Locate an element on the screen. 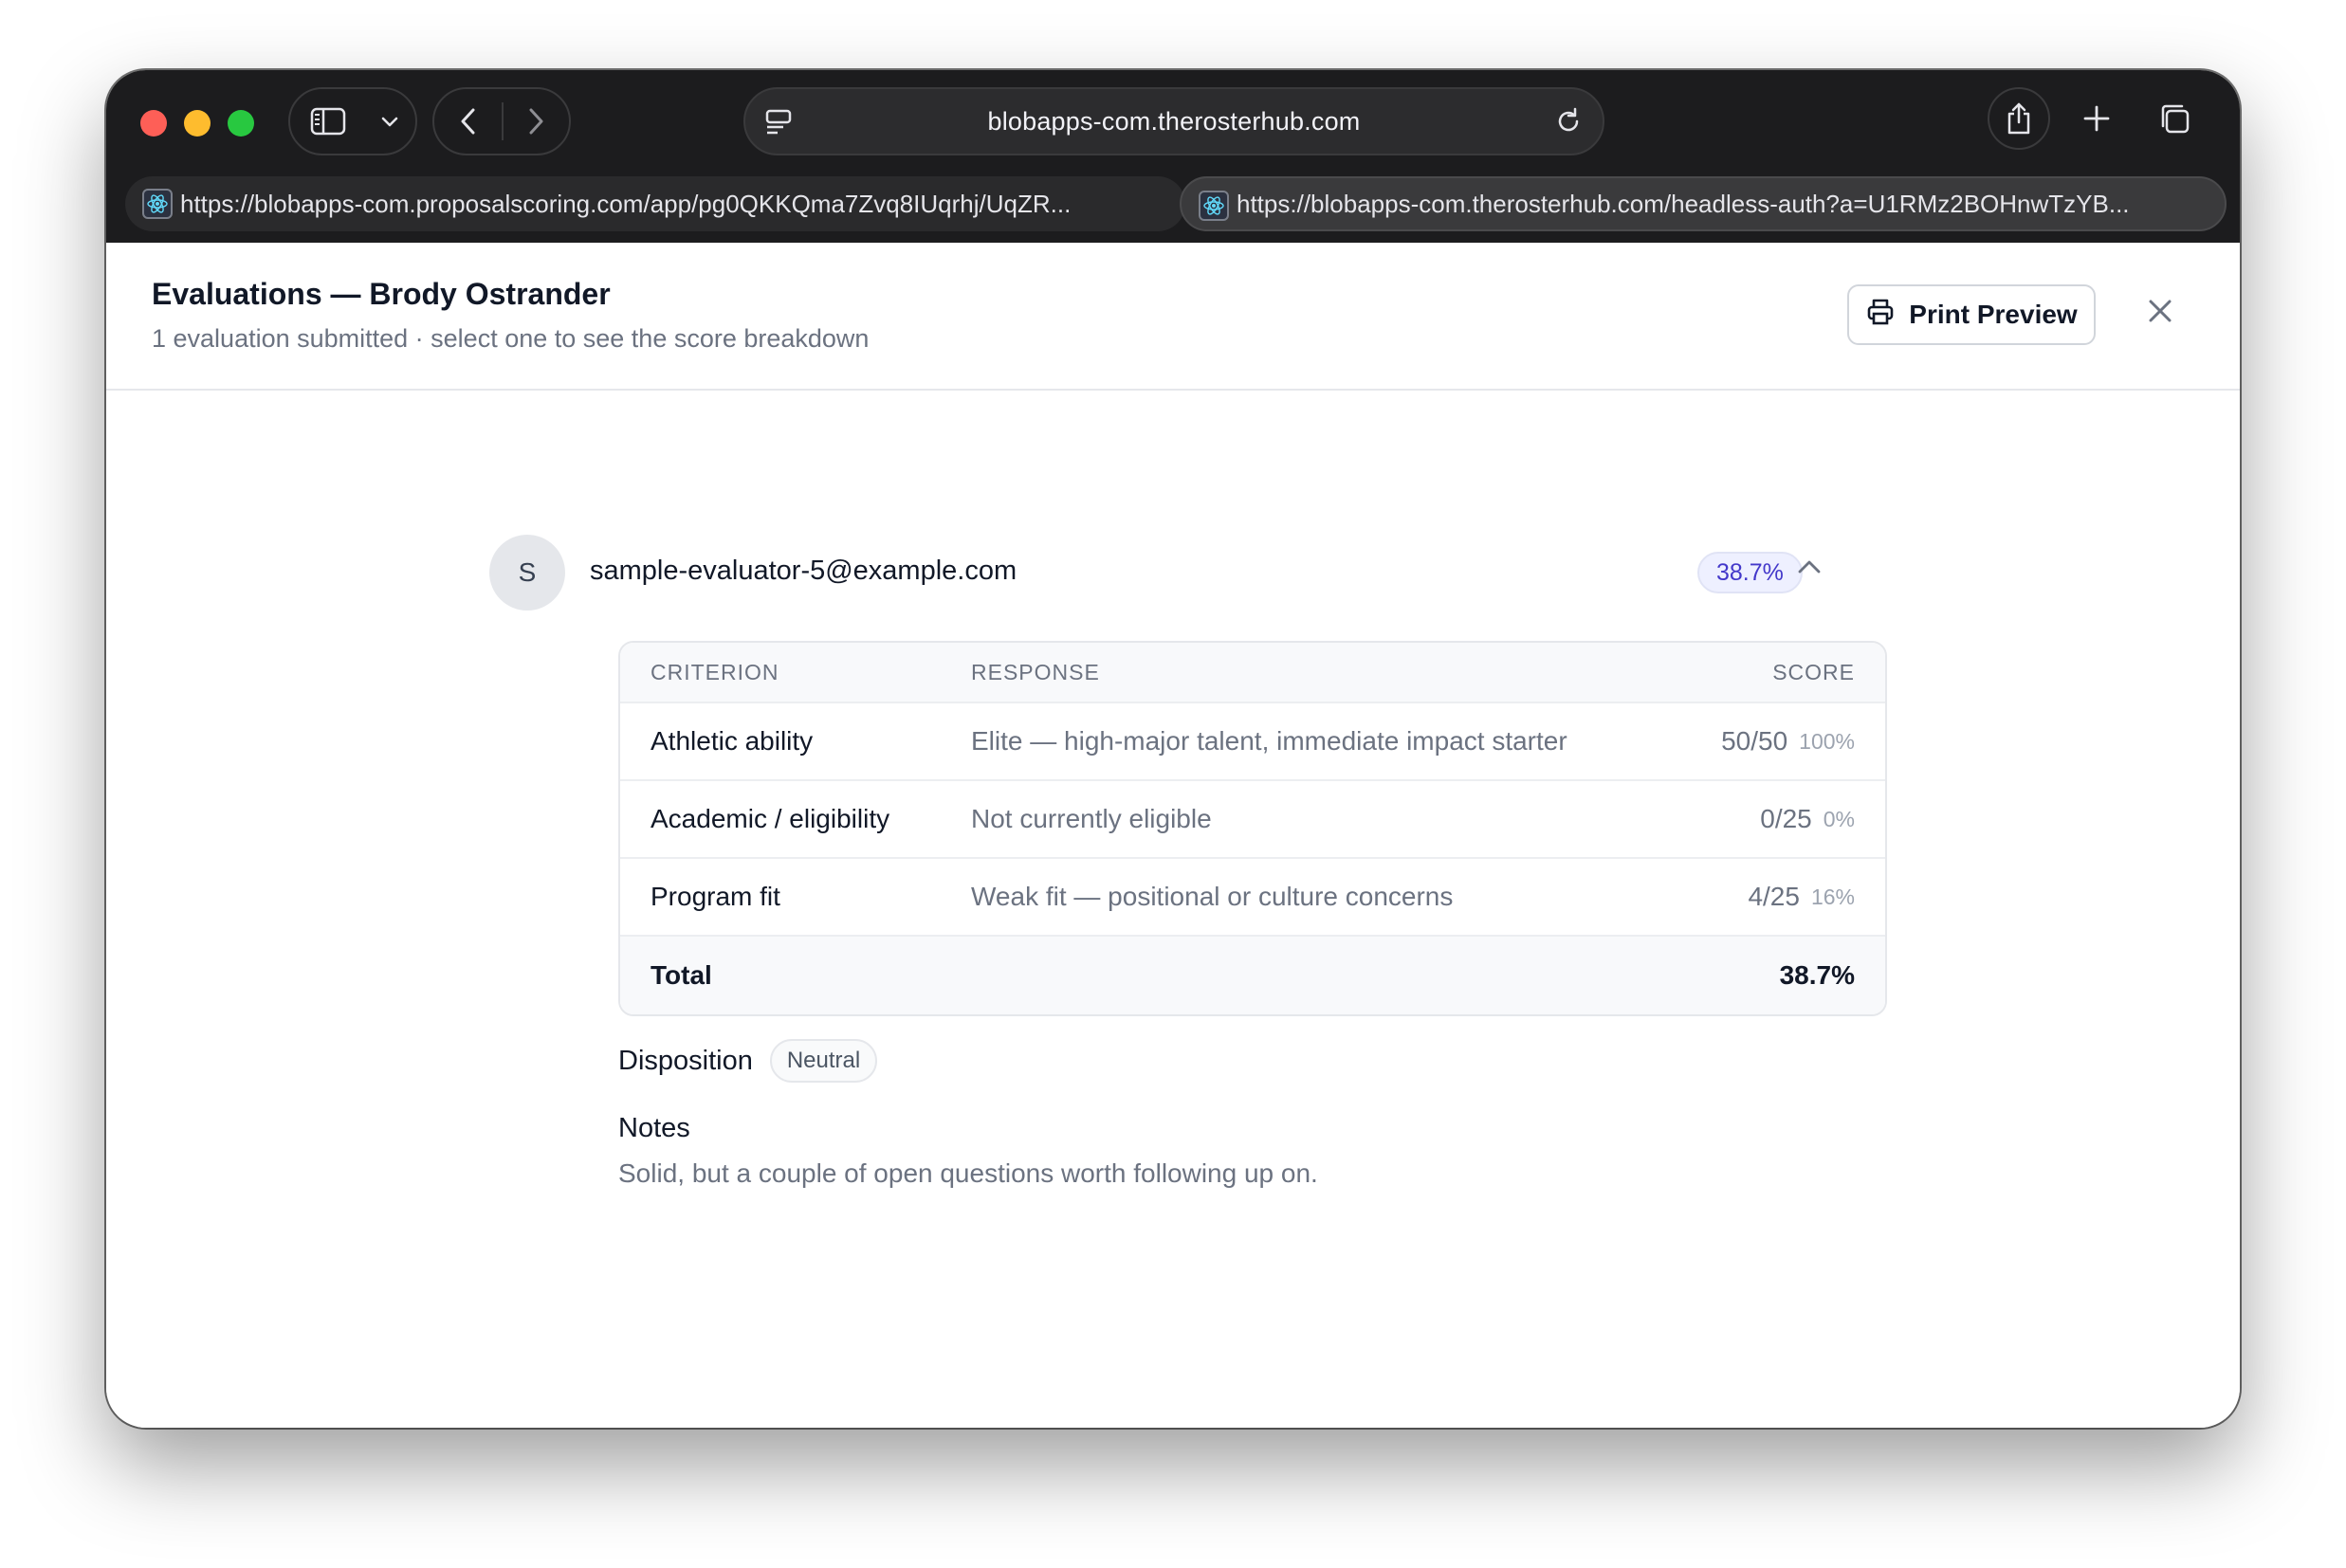 This screenshot has height=1568, width=2346. navigation-group is located at coordinates (501, 121).